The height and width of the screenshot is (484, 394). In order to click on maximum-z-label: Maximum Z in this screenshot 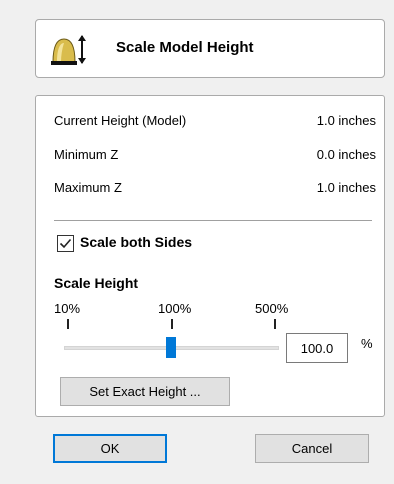, I will do `click(88, 187)`.